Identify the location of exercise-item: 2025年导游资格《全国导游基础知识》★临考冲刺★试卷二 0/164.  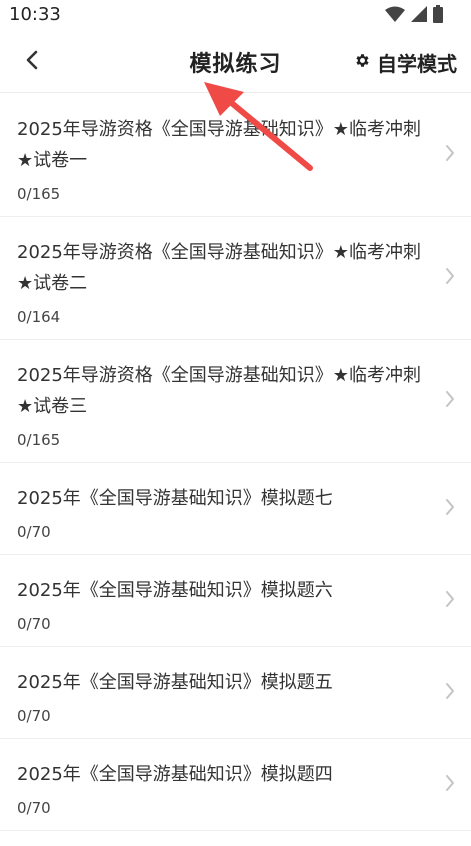
(235, 278).